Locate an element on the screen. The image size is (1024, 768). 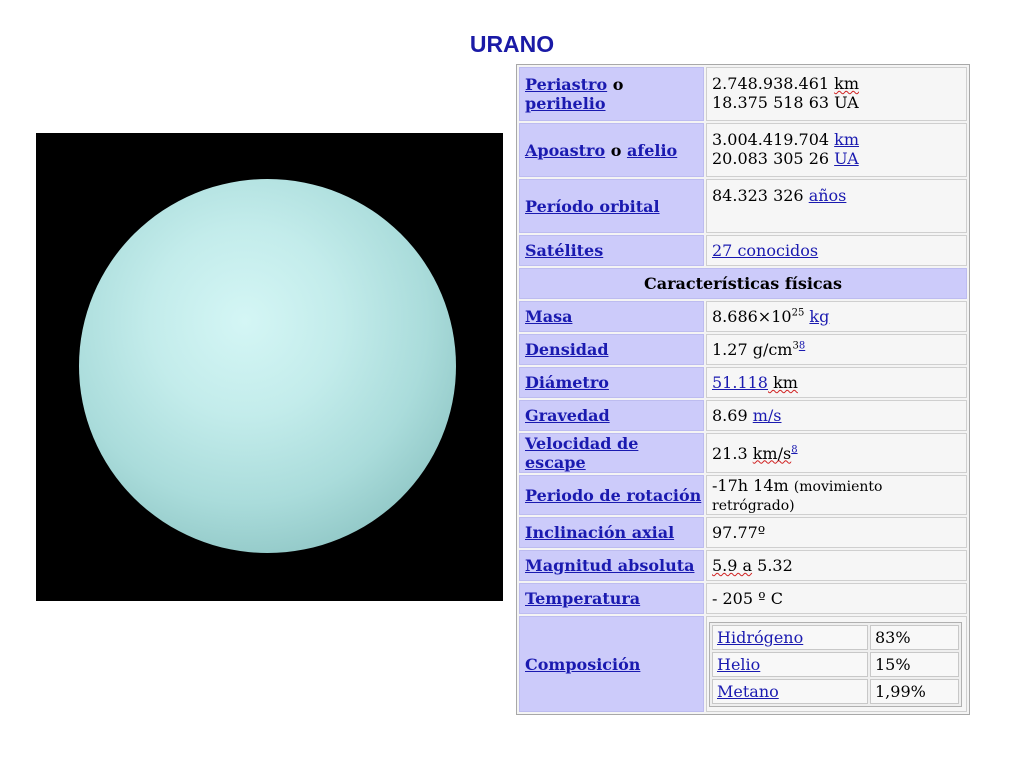
value-composicion: Hidrógeno 83% Helio 15% Metano 1,99% is located at coordinates (836, 664).